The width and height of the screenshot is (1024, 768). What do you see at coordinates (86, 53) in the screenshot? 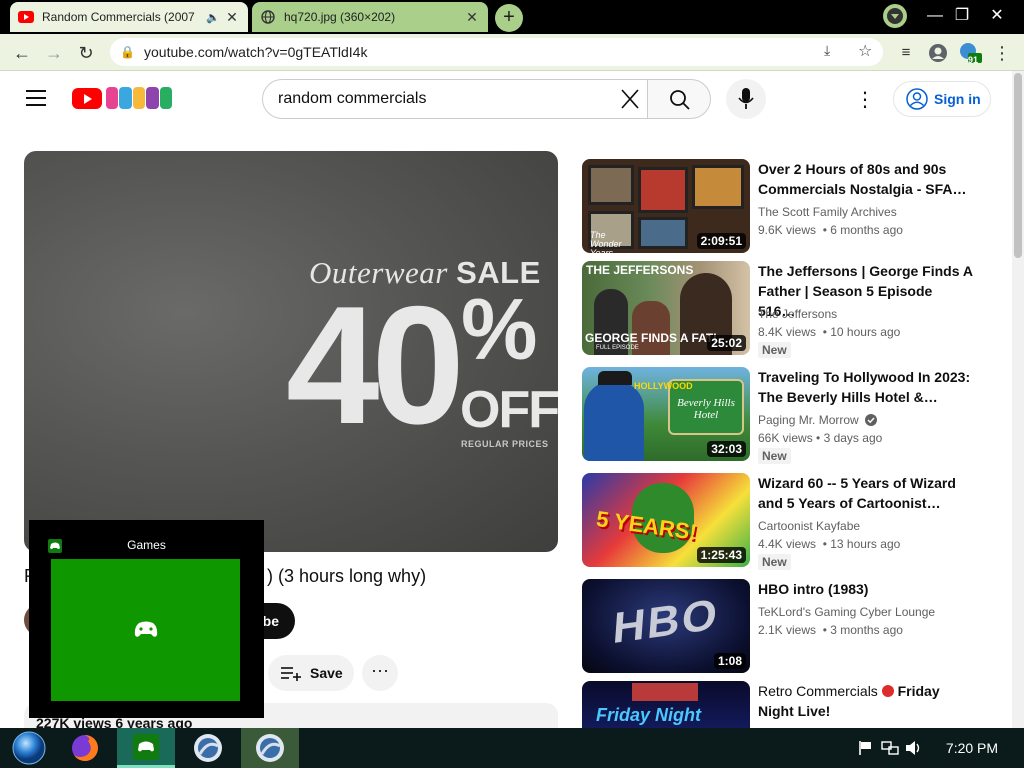
I see `reload-icon: ↻` at bounding box center [86, 53].